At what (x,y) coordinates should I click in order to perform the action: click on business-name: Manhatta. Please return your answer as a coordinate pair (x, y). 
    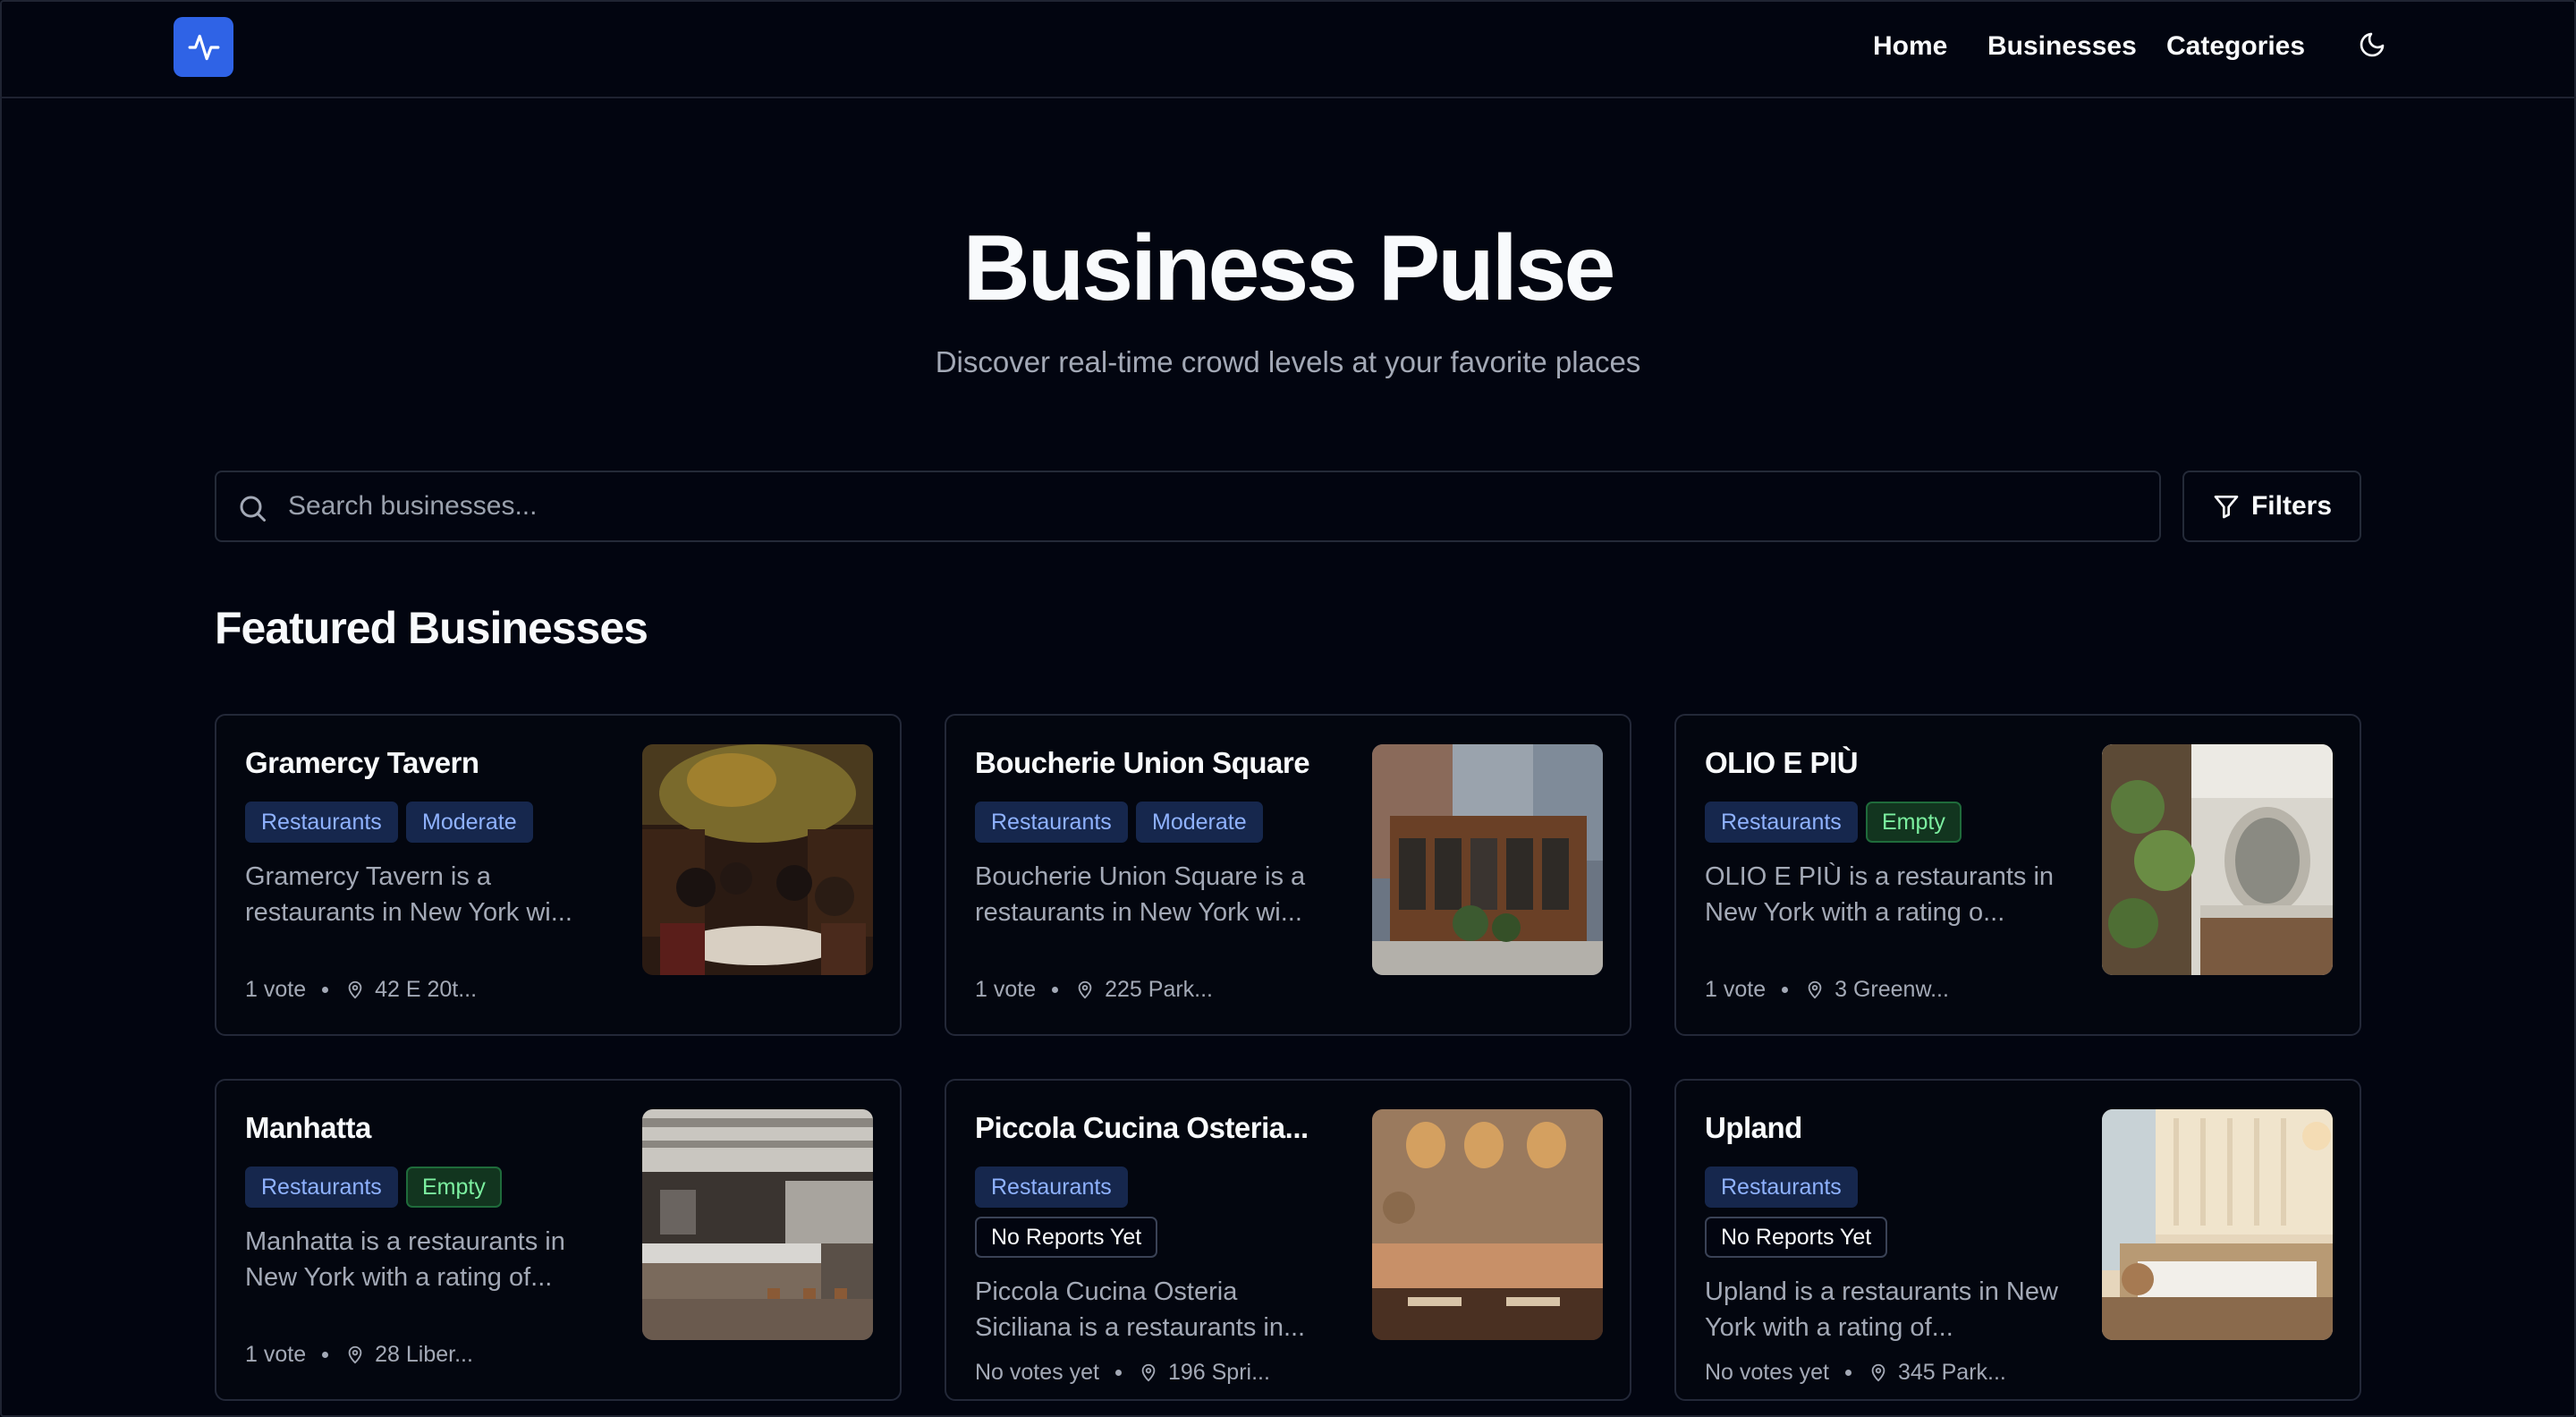
    Looking at the image, I should click on (308, 1128).